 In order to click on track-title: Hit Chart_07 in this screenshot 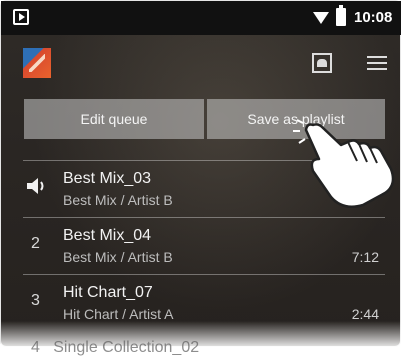, I will do `click(108, 292)`.